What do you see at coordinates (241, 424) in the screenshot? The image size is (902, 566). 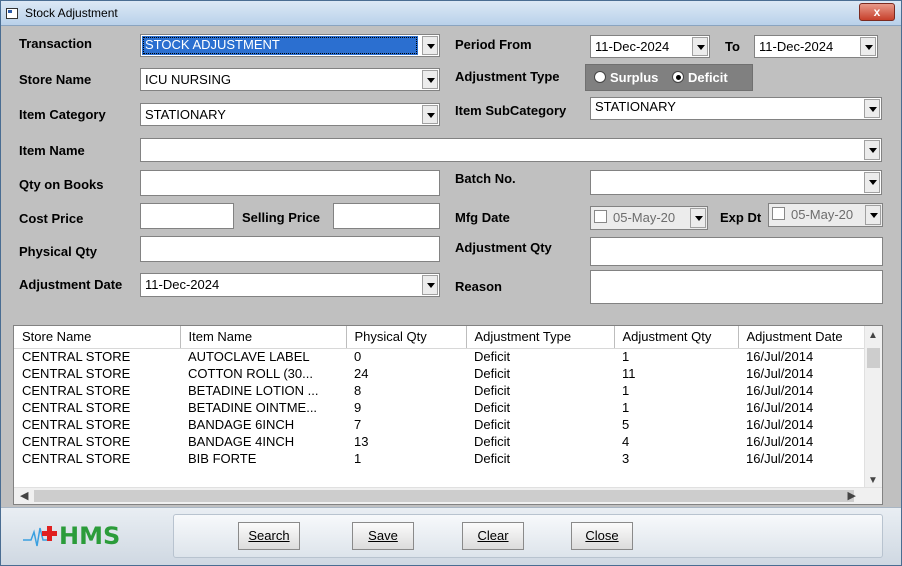 I see `table-cell: BANDAGE 6INCH` at bounding box center [241, 424].